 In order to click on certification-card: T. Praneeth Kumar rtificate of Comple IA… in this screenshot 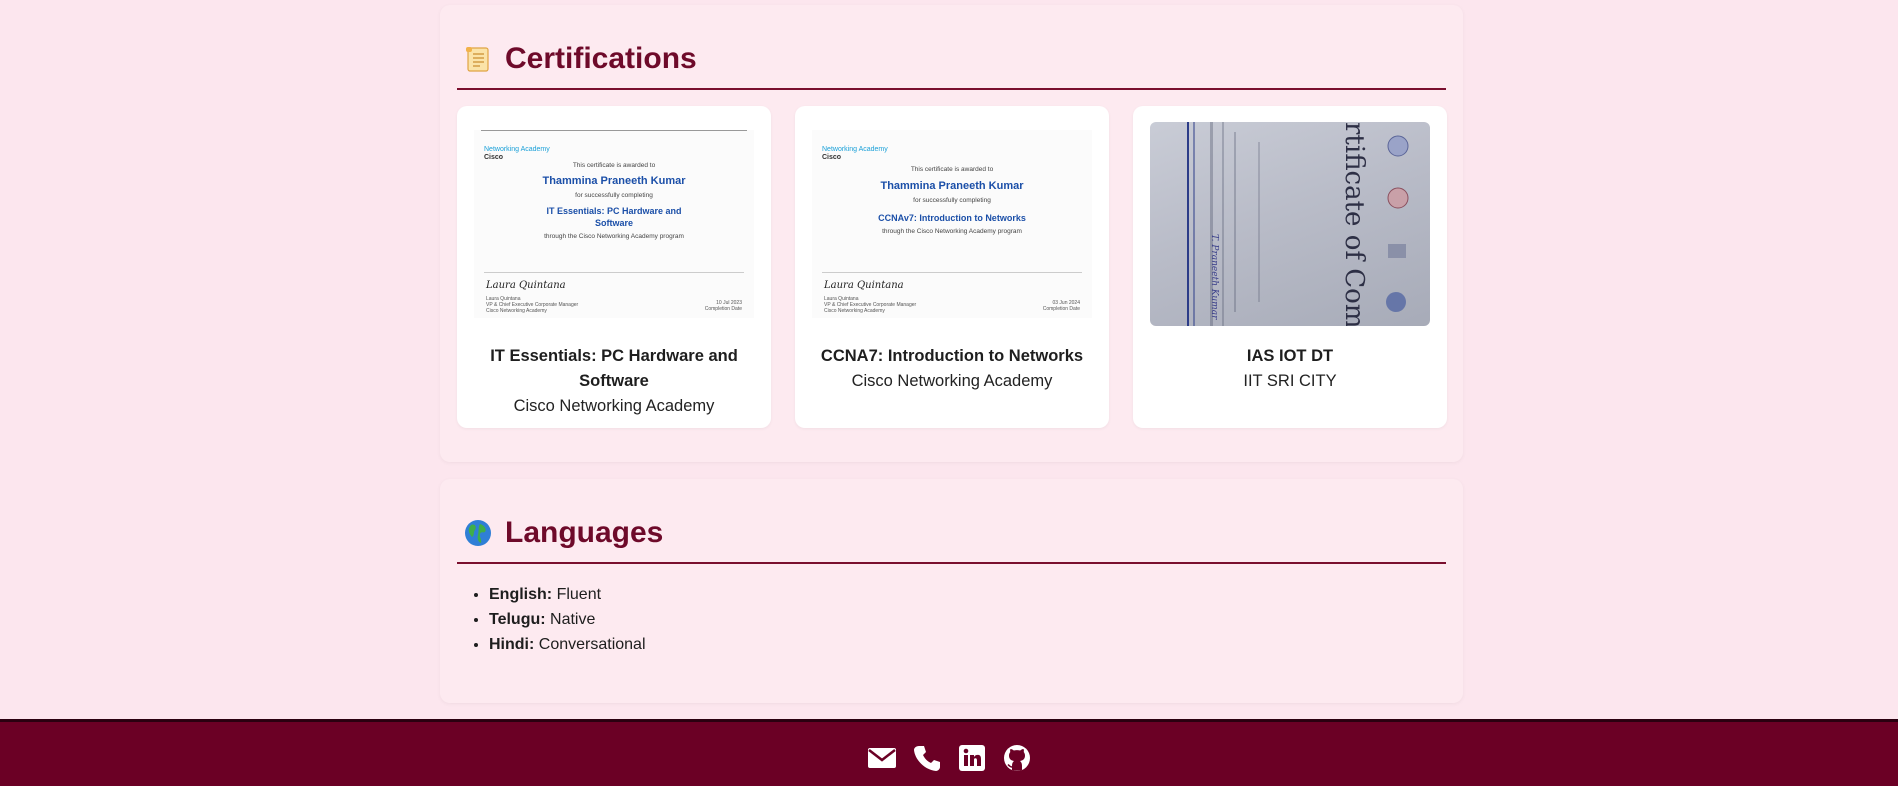, I will do `click(1290, 267)`.